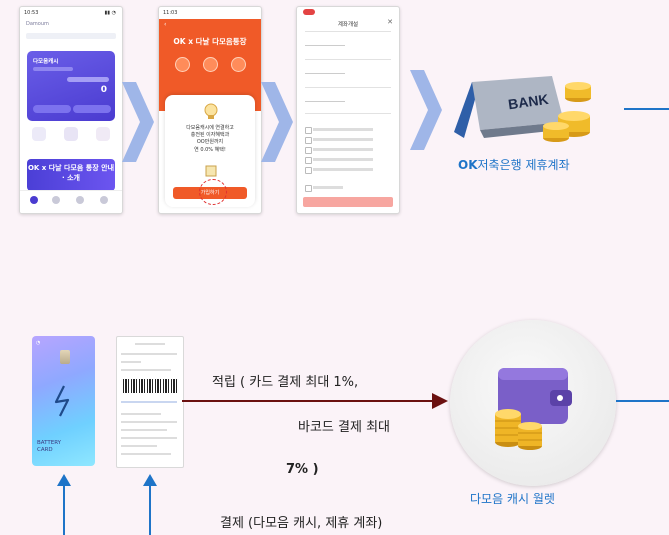 The image size is (669, 535). Describe the element at coordinates (512, 499) in the screenshot. I see `wallet-label: 다모음 캐시 월렛` at that location.